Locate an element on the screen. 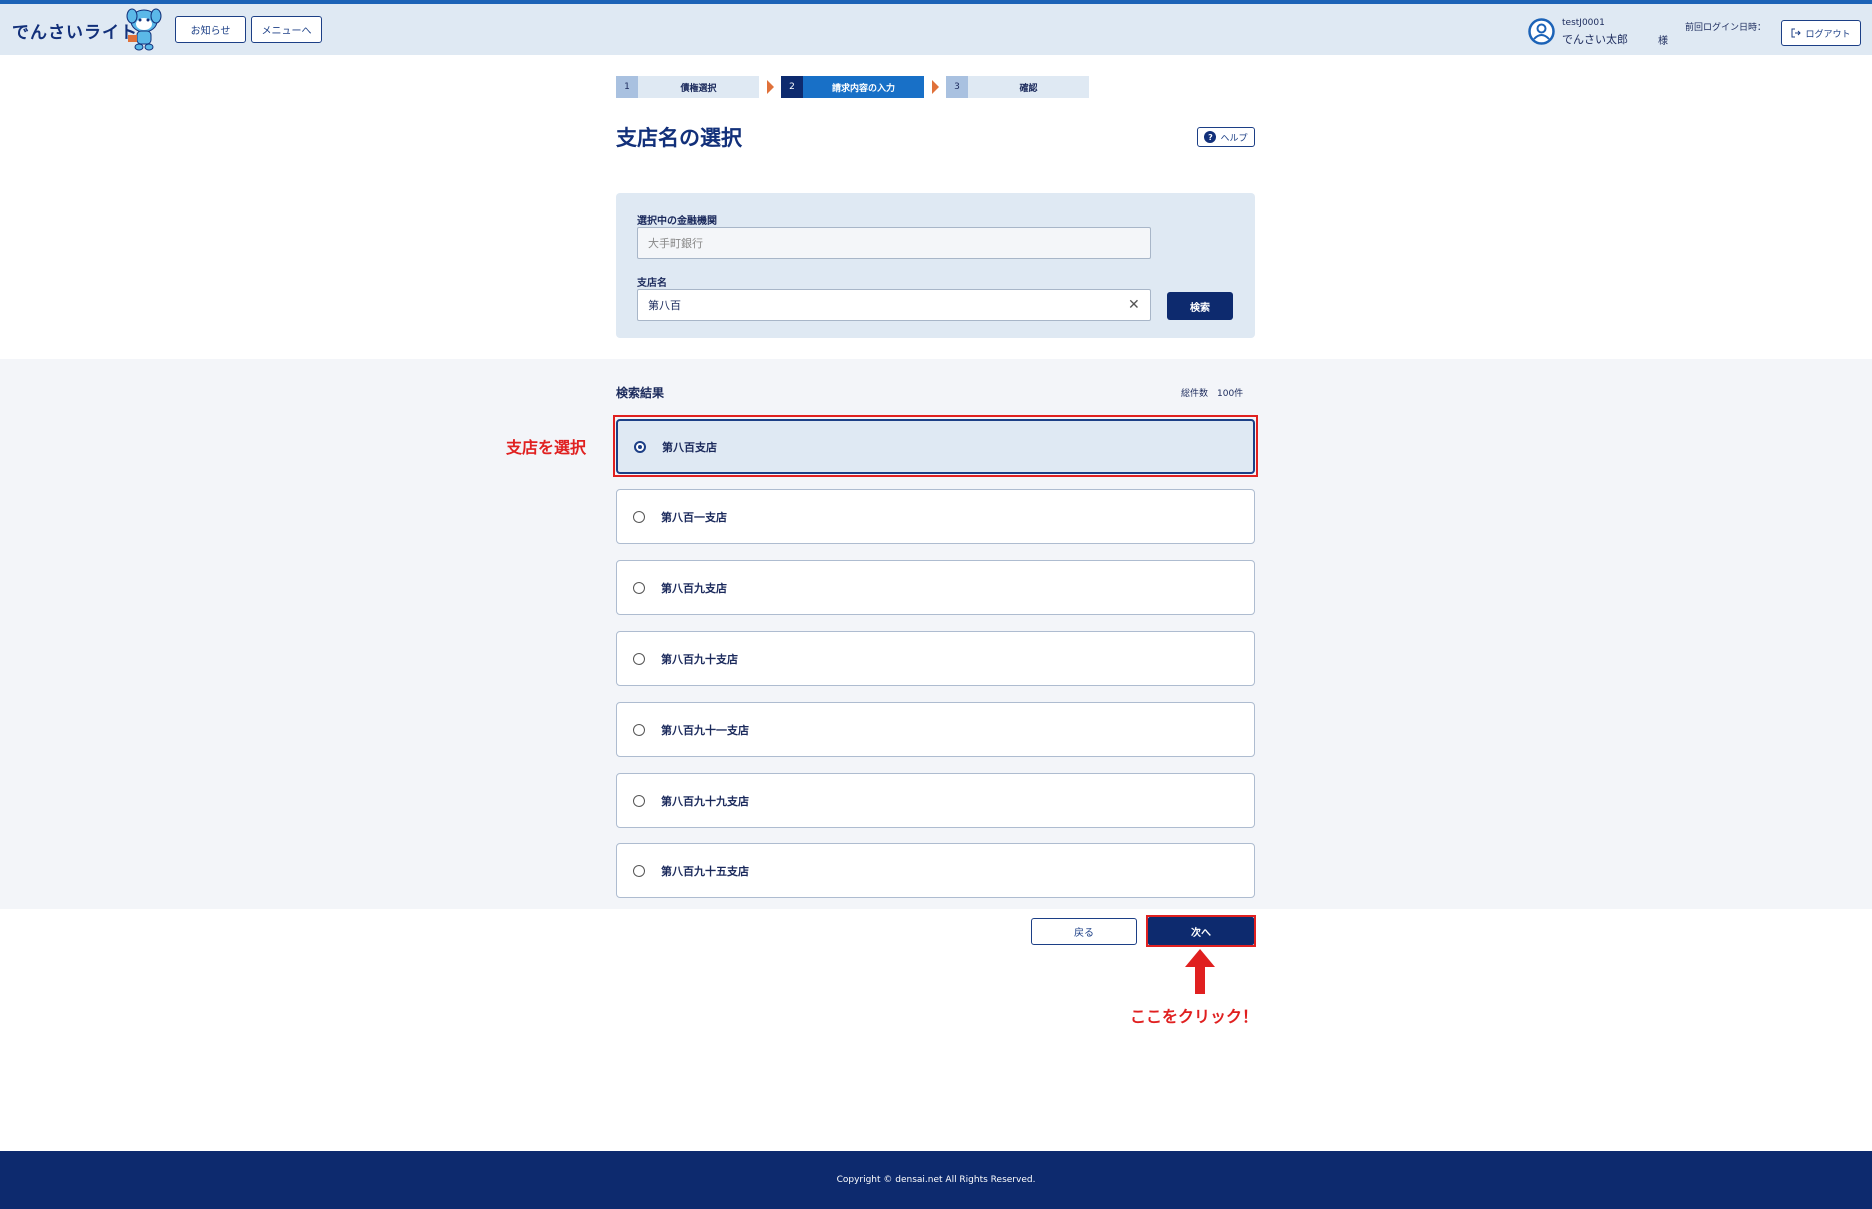 The image size is (1872, 1209). help-button: ? ヘルプ is located at coordinates (1226, 137).